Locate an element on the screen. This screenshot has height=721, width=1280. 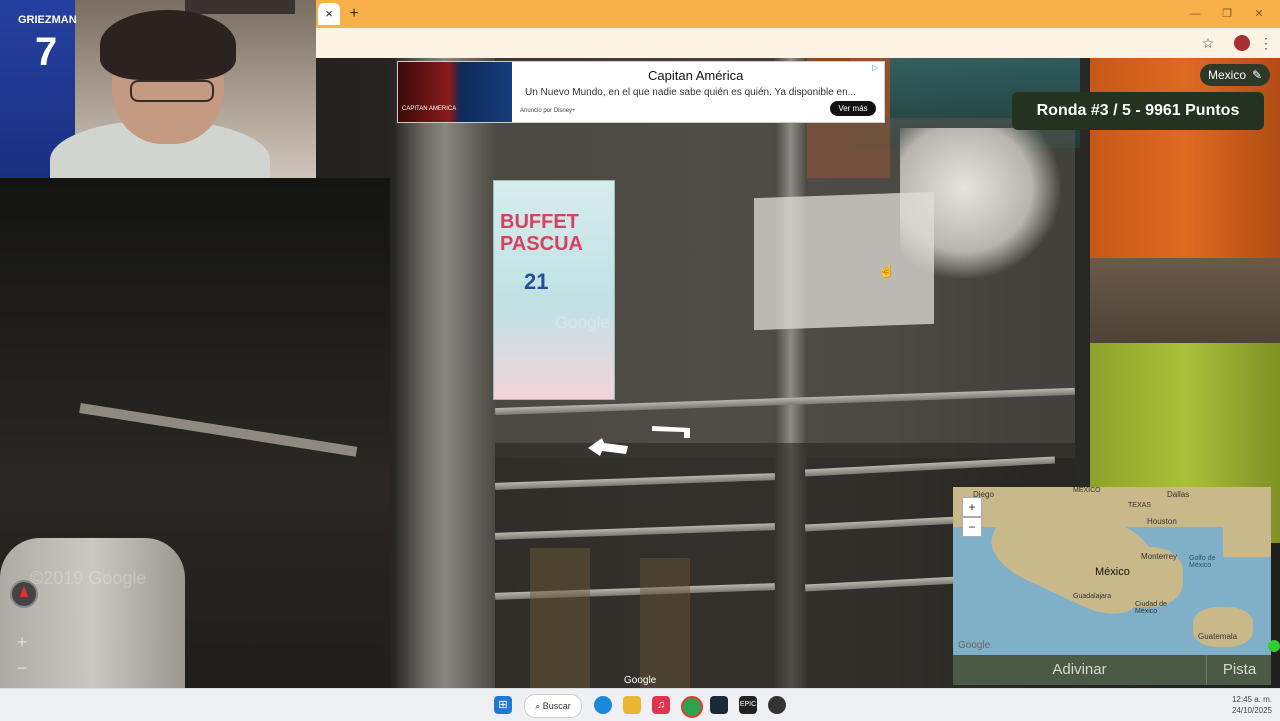
buffet-poster: BUFFET PASCUA 21 is located at coordinates (554, 290).